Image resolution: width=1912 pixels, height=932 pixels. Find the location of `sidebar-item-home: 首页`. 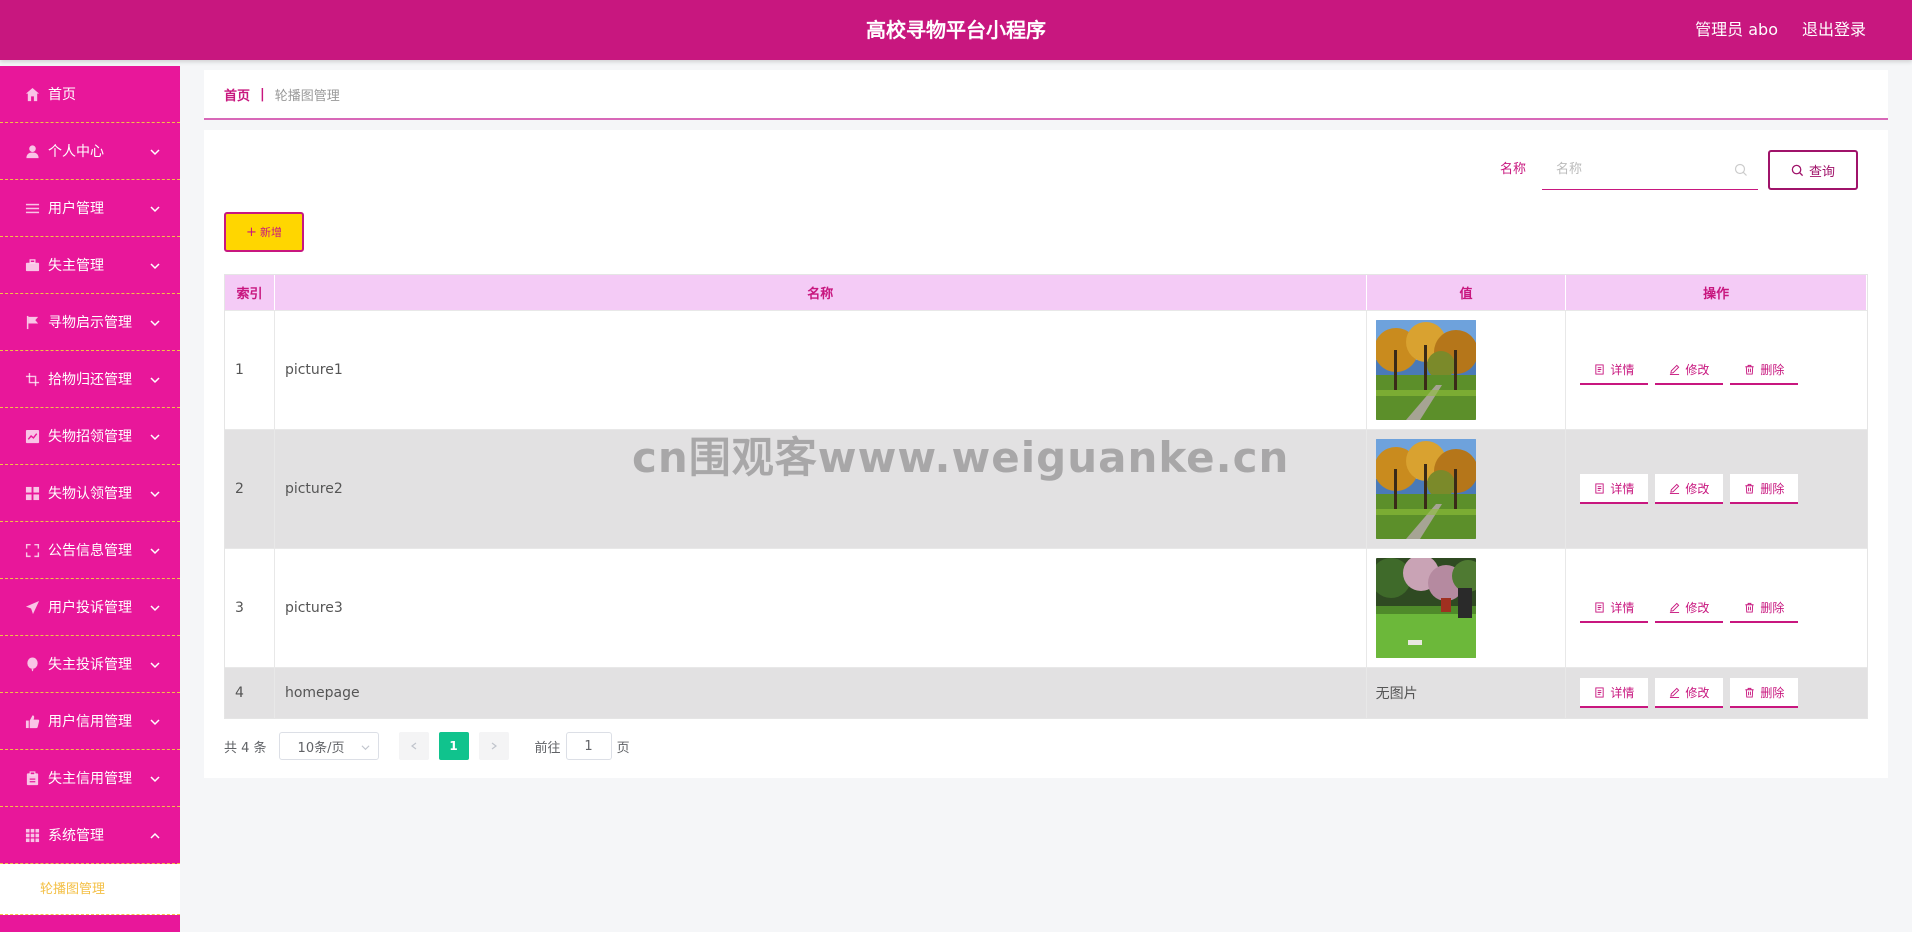

sidebar-item-home: 首页 is located at coordinates (90, 94).